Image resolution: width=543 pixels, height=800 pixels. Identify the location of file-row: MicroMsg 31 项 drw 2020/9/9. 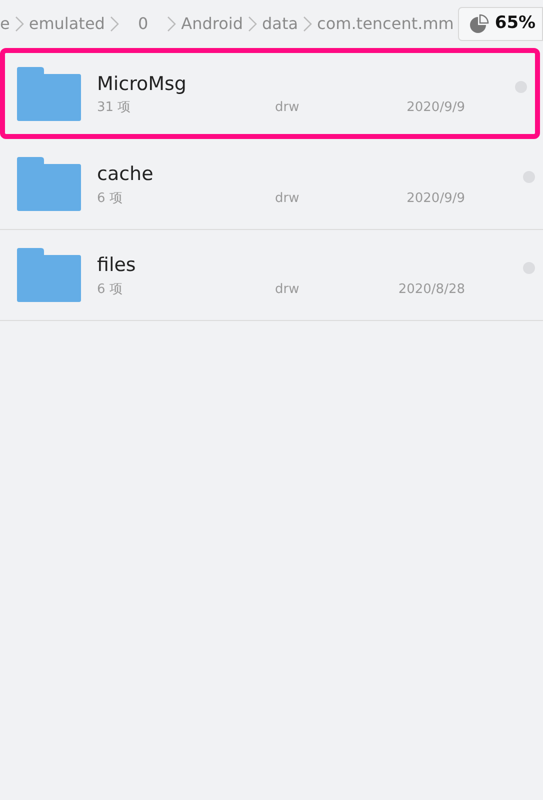
(270, 93).